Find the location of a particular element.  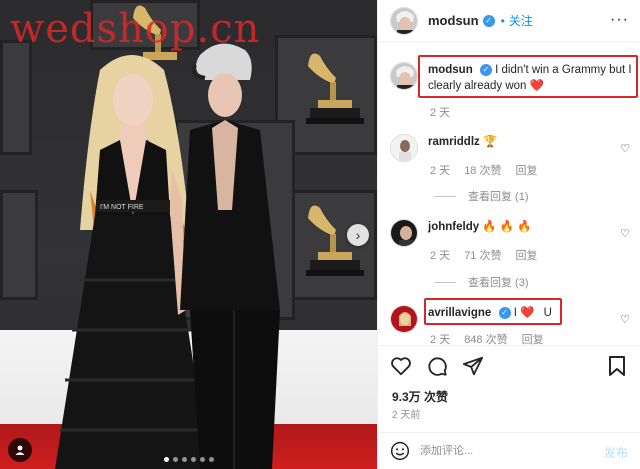

comment-text-block: ramriddlz 🏆 is located at coordinates (462, 148).